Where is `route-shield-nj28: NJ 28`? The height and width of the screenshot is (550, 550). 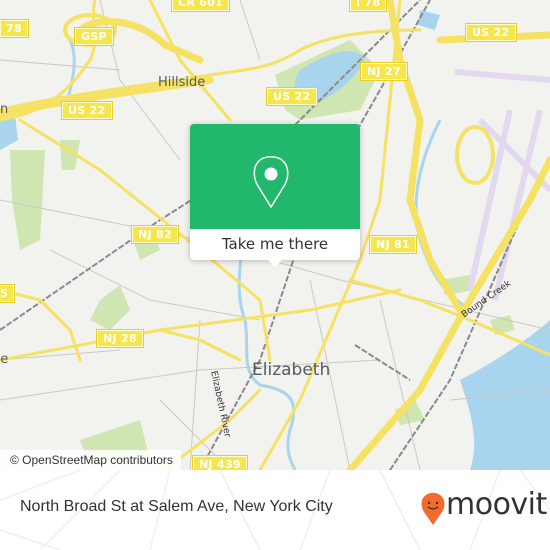
route-shield-nj28: NJ 28 is located at coordinates (120, 338).